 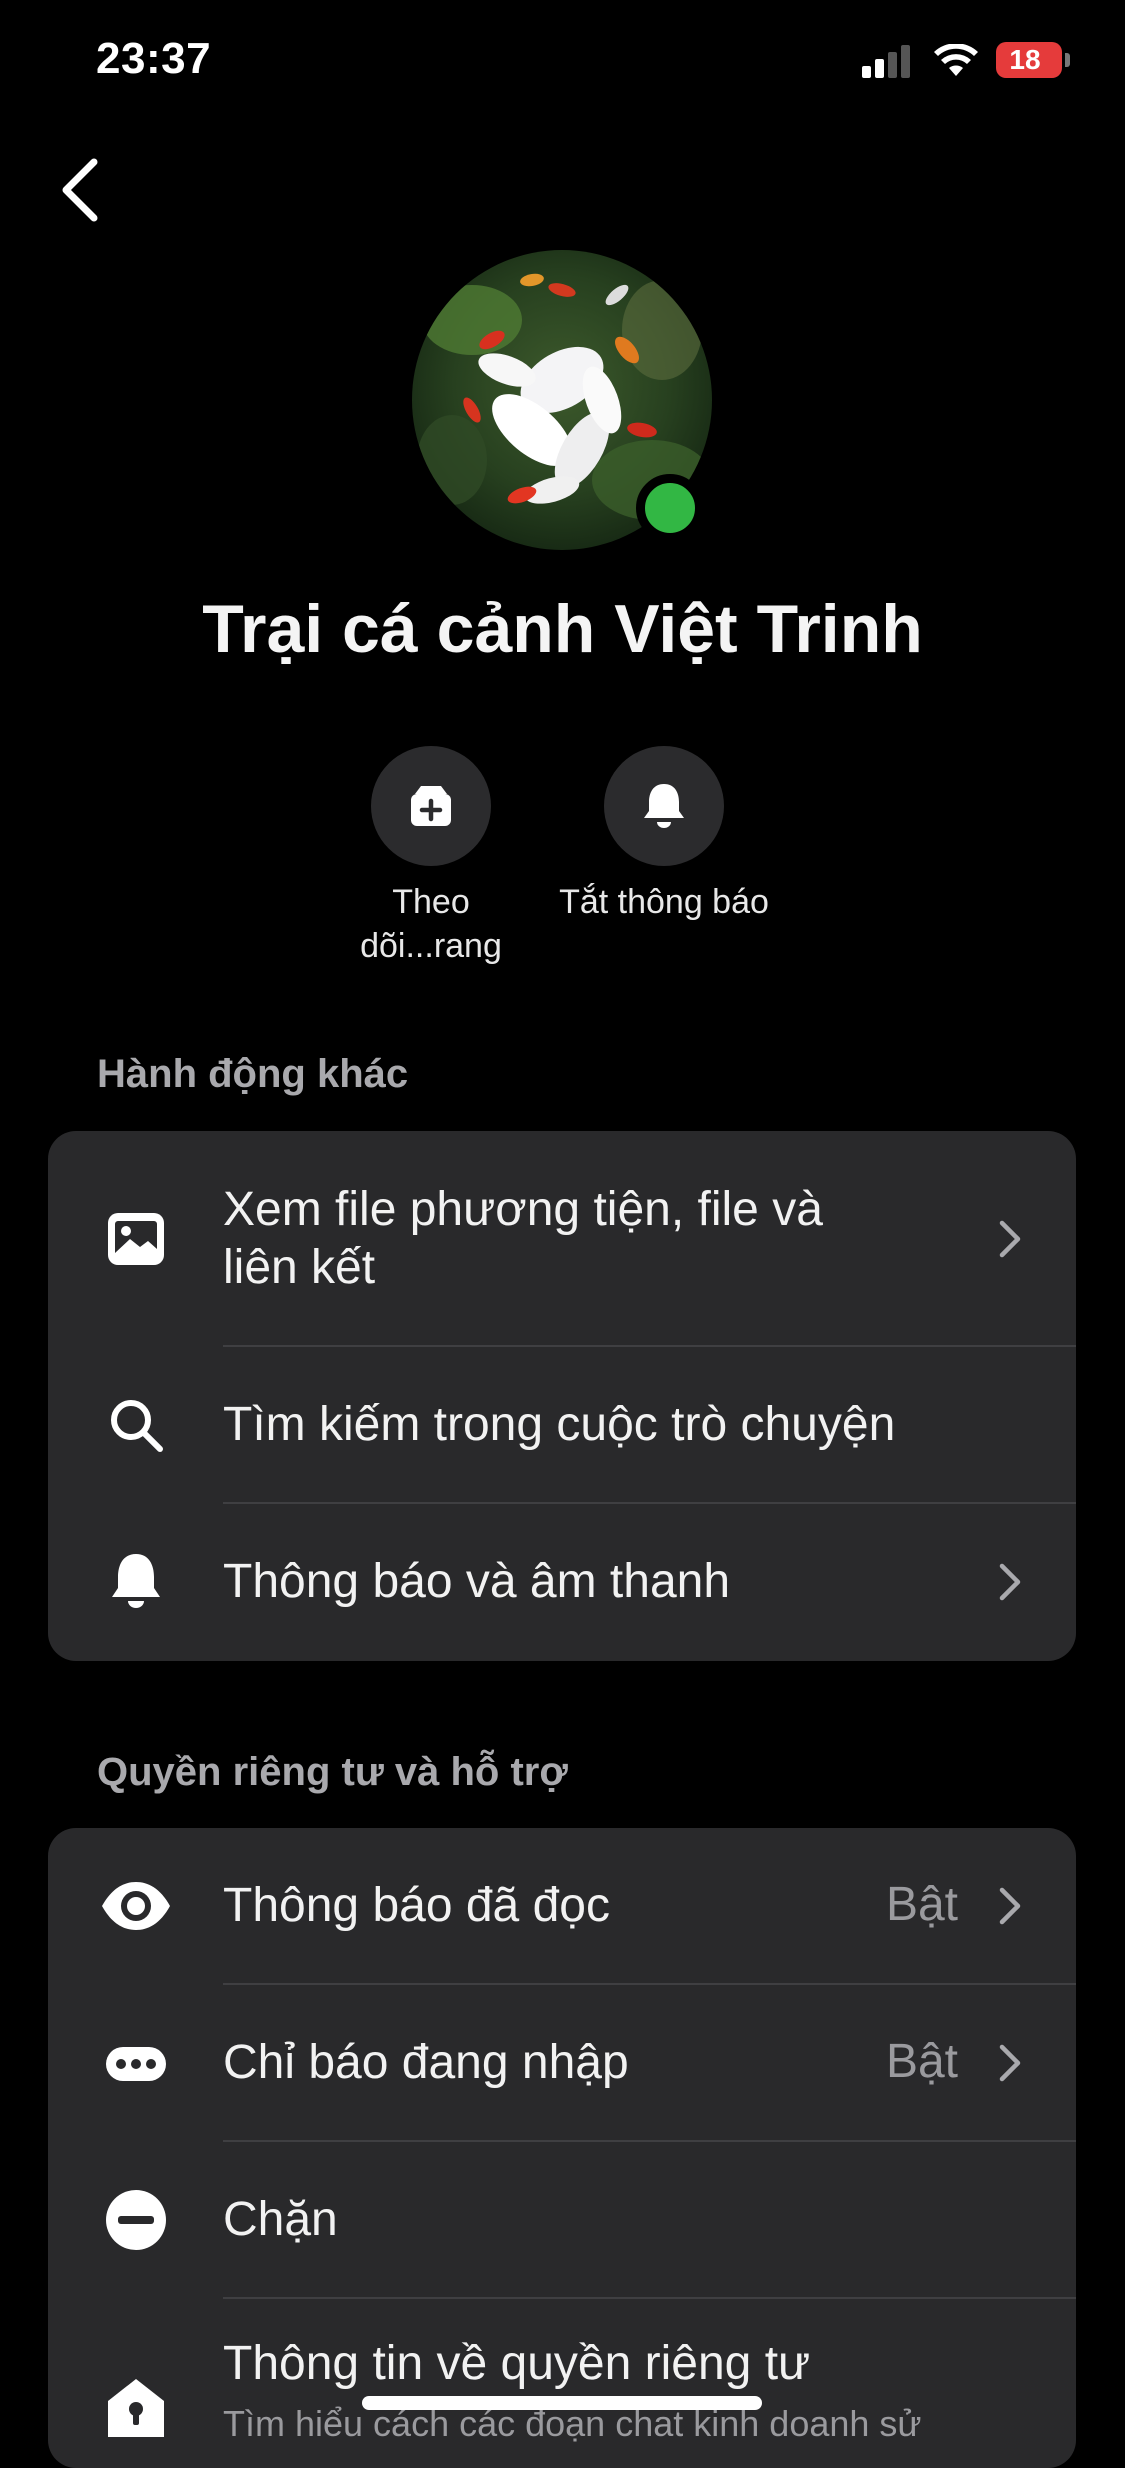 I want to click on profile-name: Trại cá cảnh Việt Trinh, so click(x=562, y=629).